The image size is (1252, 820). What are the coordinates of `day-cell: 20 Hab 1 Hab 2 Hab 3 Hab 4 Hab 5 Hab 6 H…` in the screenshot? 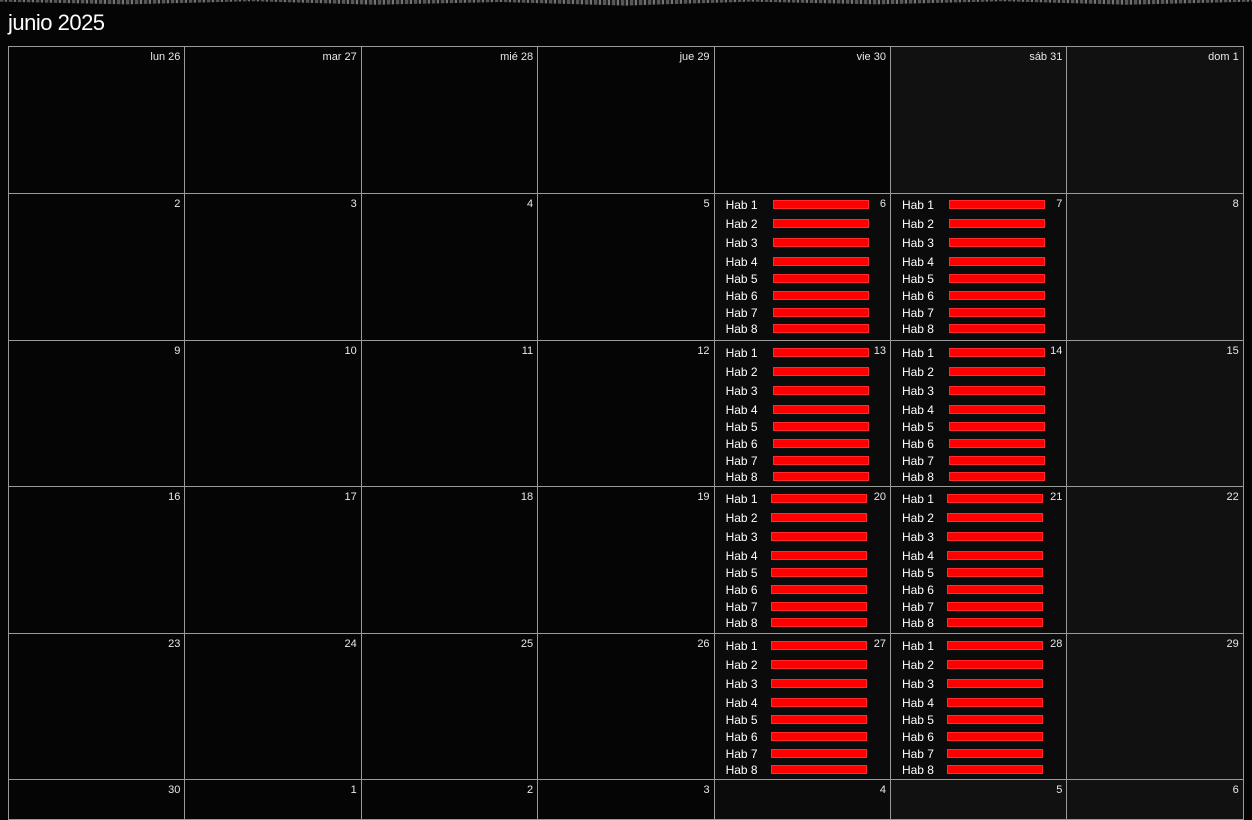 It's located at (802, 560).